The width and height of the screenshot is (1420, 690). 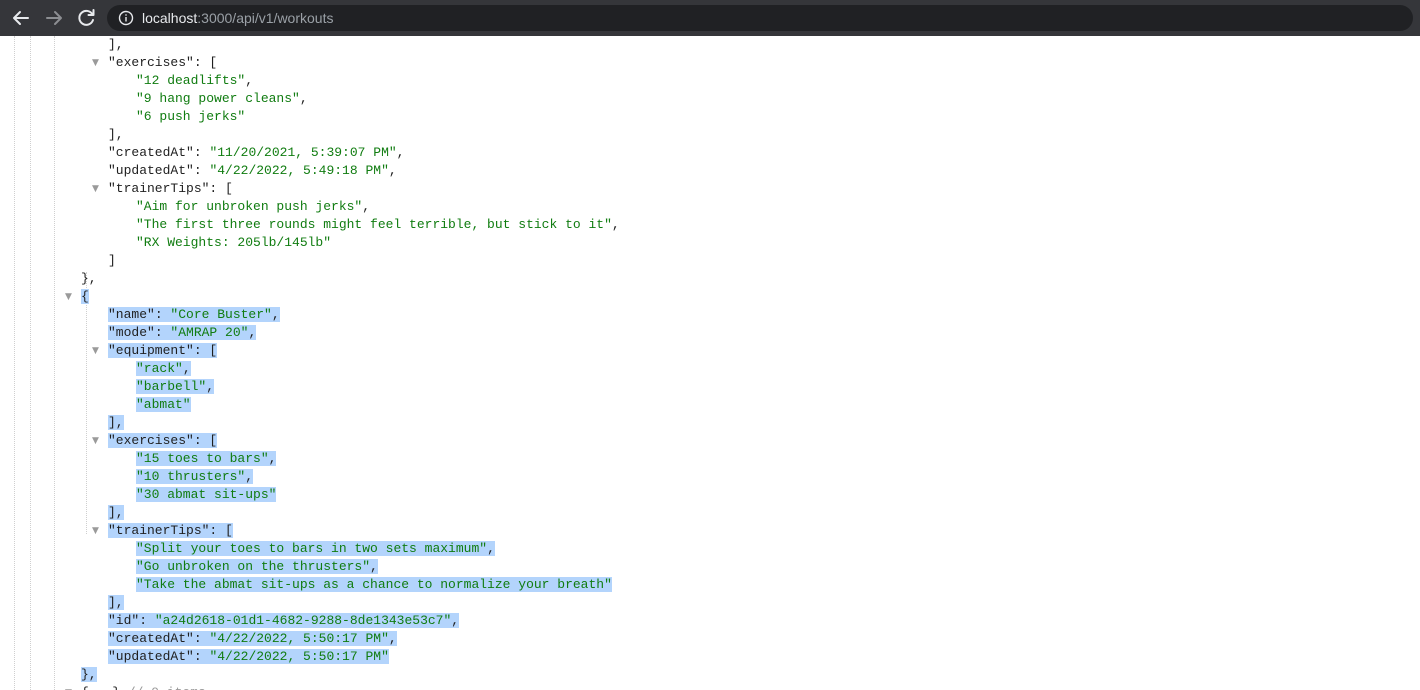 I want to click on json-line: "updatedAt": "4/22/2022, 5:50:17 PM", so click(x=248, y=657).